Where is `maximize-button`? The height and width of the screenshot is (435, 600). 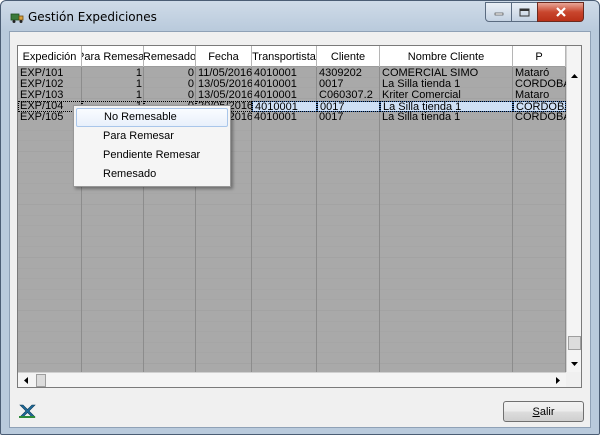
maximize-button is located at coordinates (524, 12).